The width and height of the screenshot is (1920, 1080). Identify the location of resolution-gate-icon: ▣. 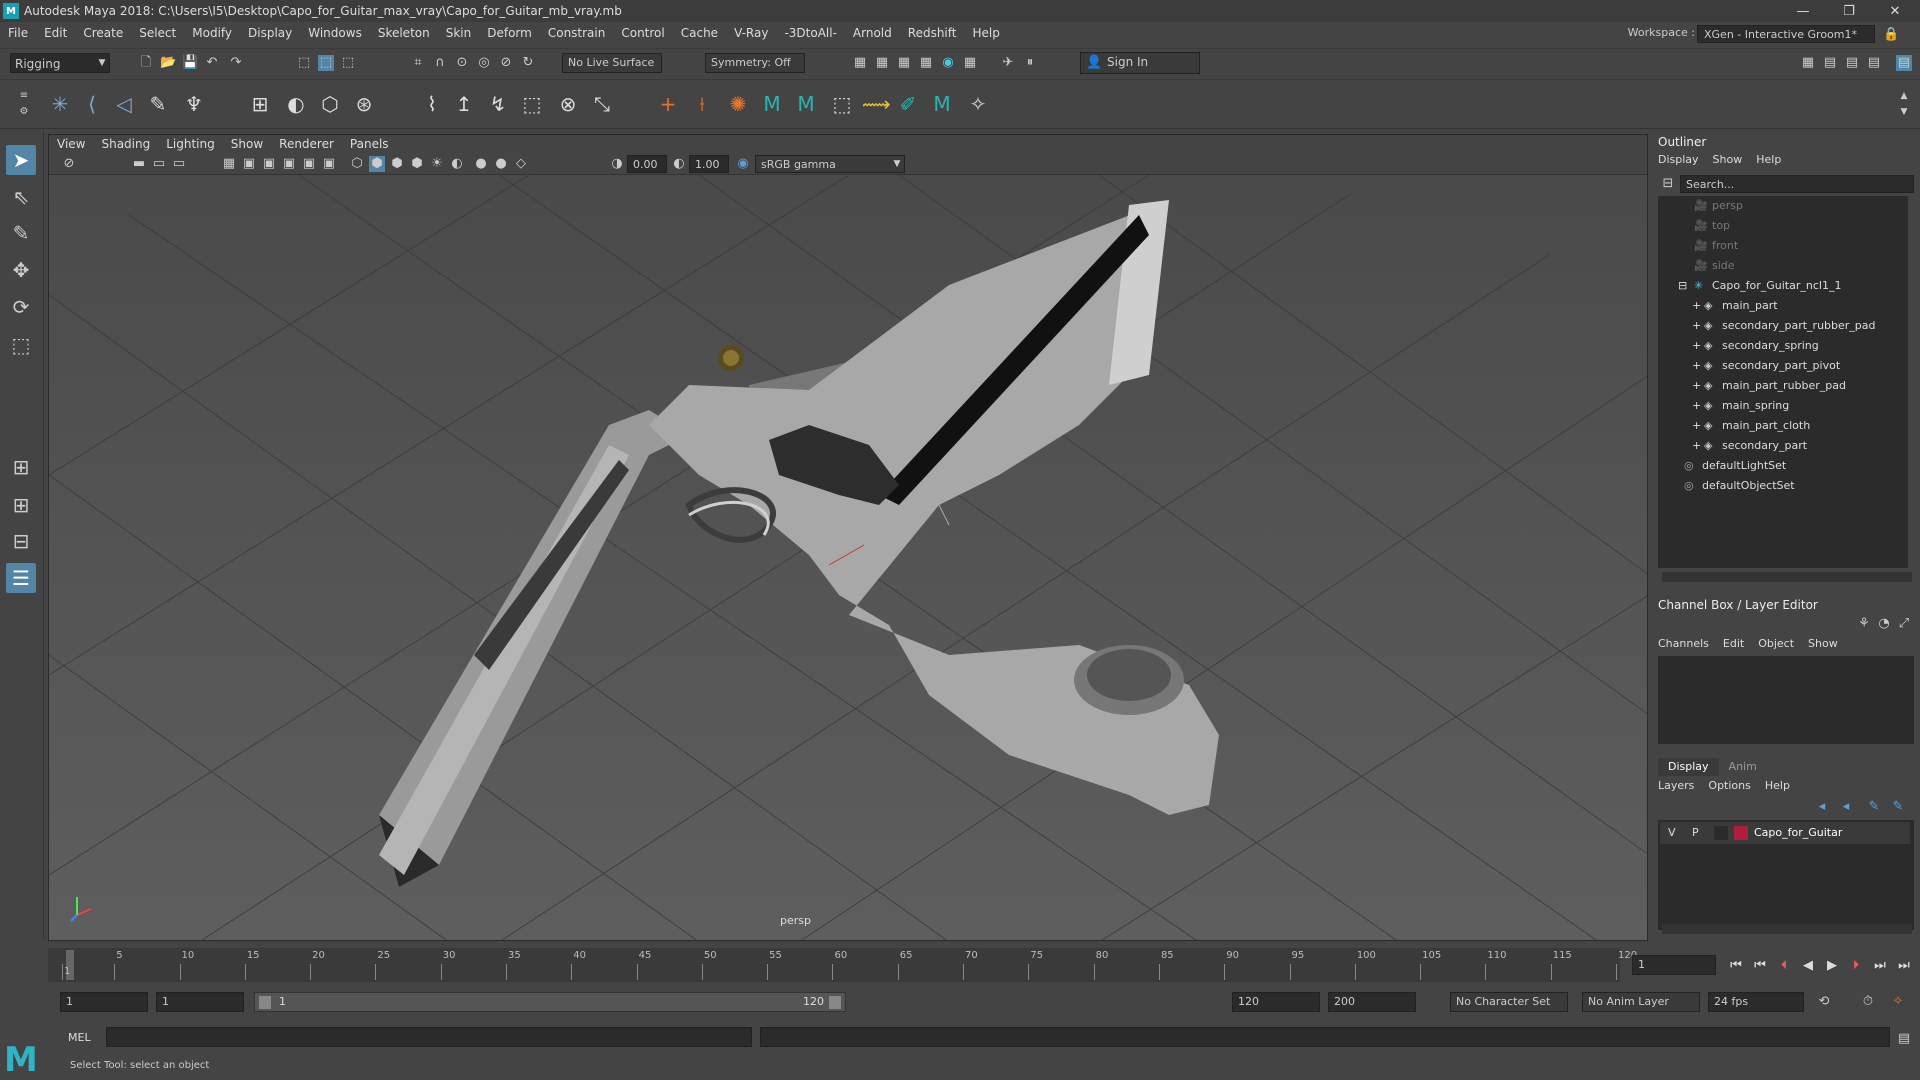
(269, 164).